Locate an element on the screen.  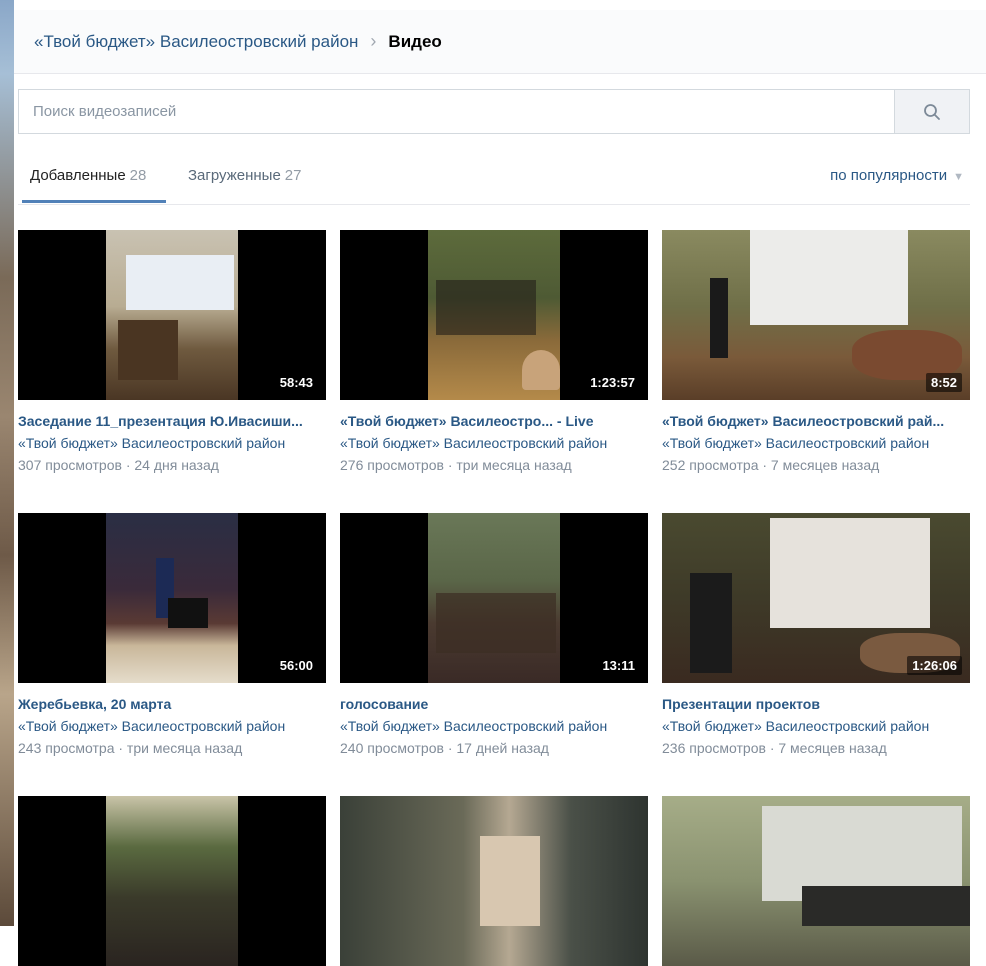
video-thumbnail: 58:43 is located at coordinates (172, 315).